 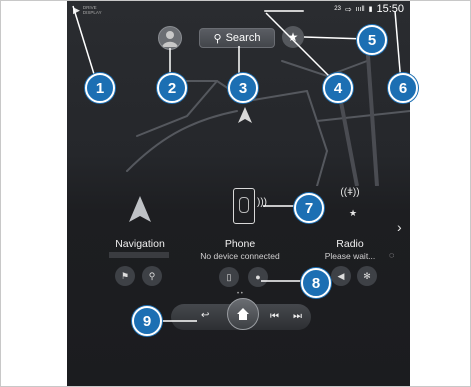 What do you see at coordinates (100, 88) in the screenshot?
I see `callout-1: 1` at bounding box center [100, 88].